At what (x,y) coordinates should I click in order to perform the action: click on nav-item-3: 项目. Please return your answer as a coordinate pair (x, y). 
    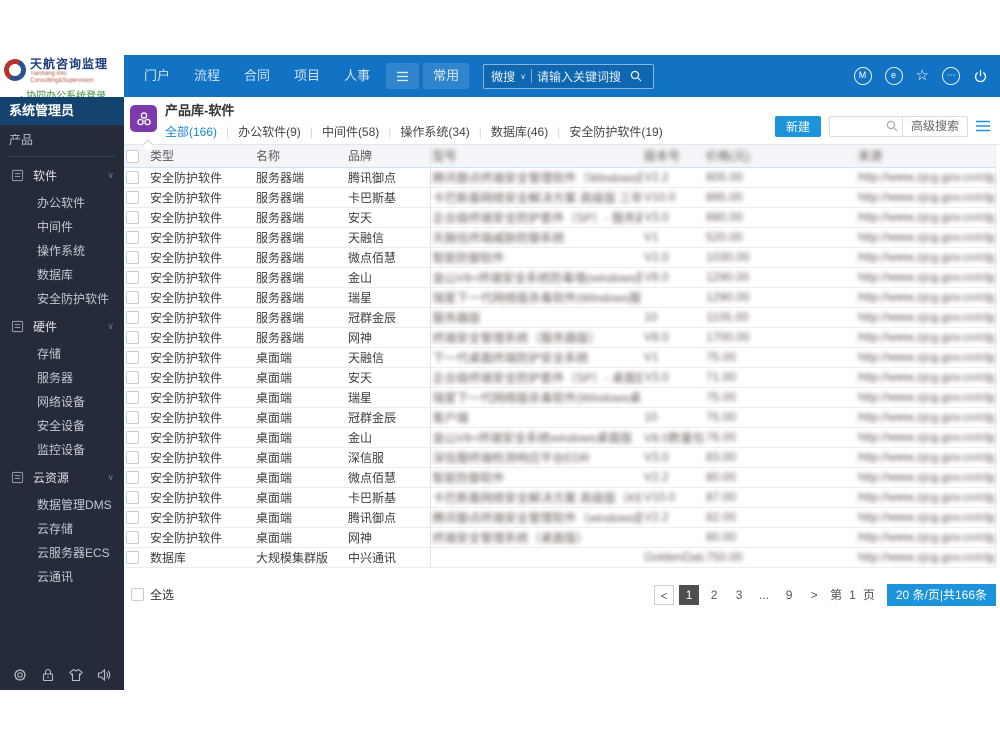
    Looking at the image, I should click on (307, 76).